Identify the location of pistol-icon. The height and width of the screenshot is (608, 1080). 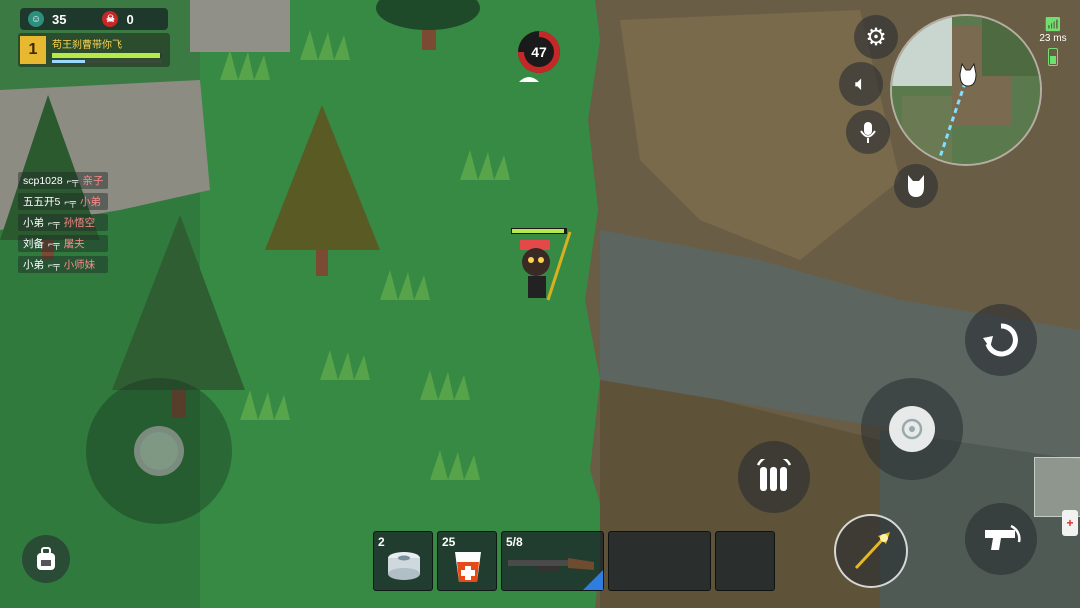
(1003, 537).